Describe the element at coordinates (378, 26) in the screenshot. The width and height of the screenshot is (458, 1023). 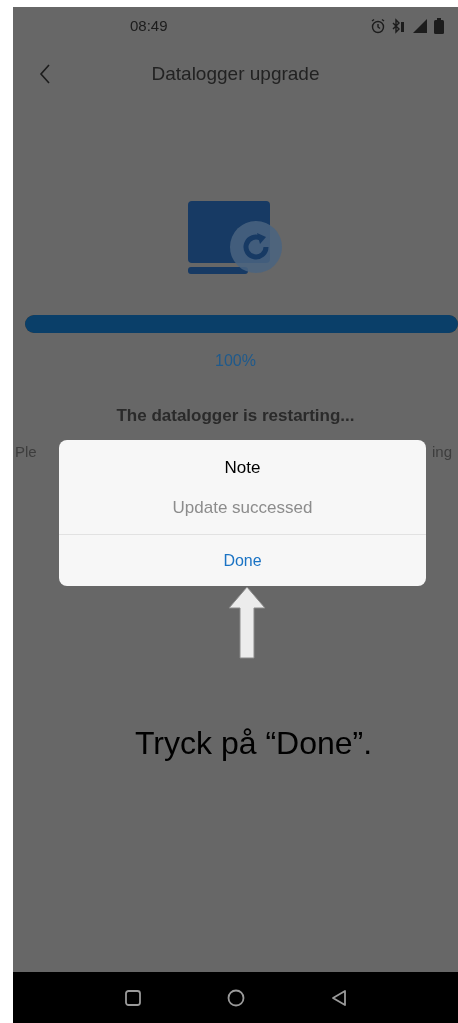
I see `alarm-icon` at that location.